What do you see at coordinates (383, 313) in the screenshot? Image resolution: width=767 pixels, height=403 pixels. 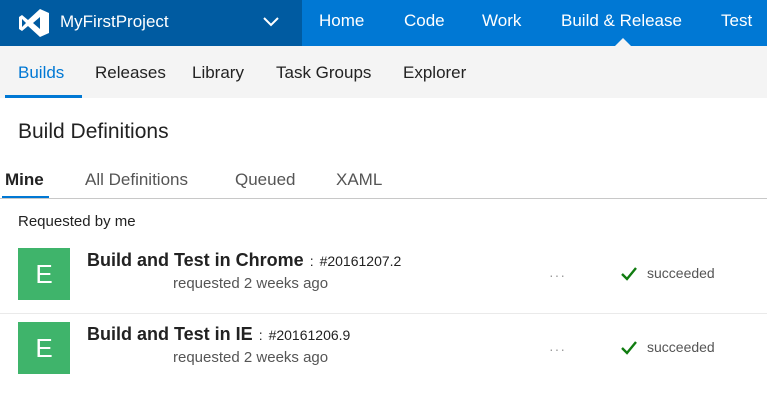 I see `row-divider` at bounding box center [383, 313].